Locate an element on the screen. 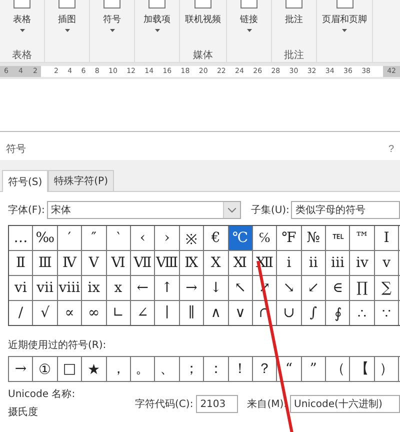 Image resolution: width=400 pixels, height=432 pixels. ribbon-button: 插图 is located at coordinates (67, 24).